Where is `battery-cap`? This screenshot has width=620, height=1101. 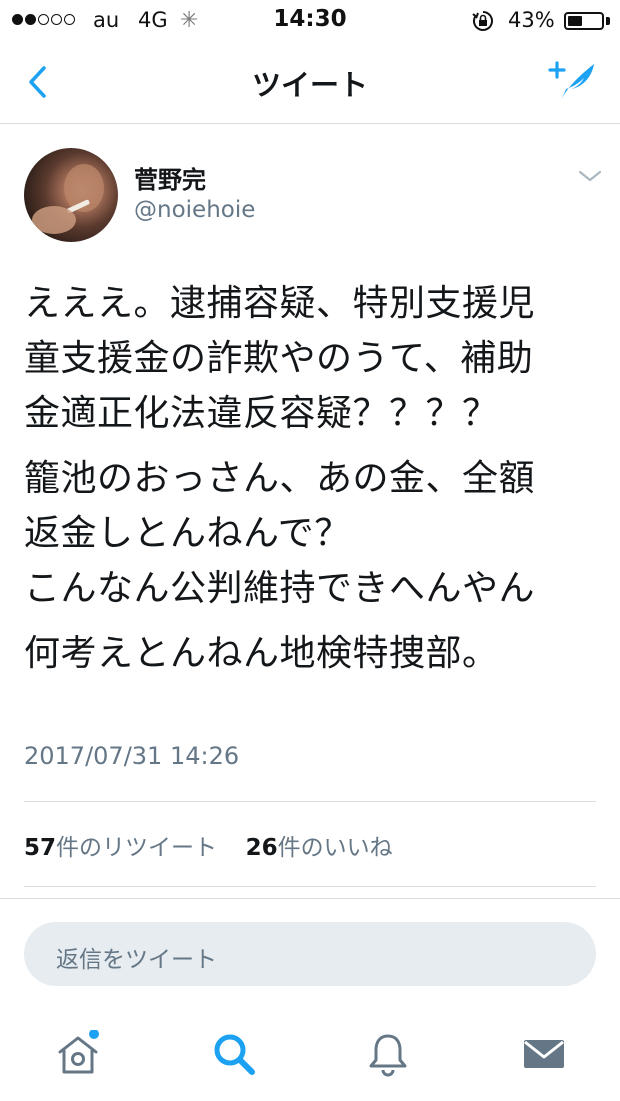 battery-cap is located at coordinates (608, 21).